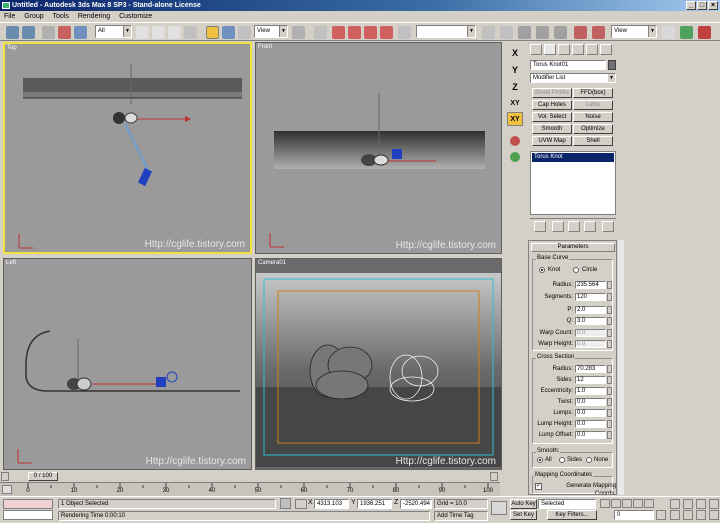 This screenshot has height=523, width=720. Describe the element at coordinates (404, 32) in the screenshot. I see `edit-named-selections-icon` at that location.